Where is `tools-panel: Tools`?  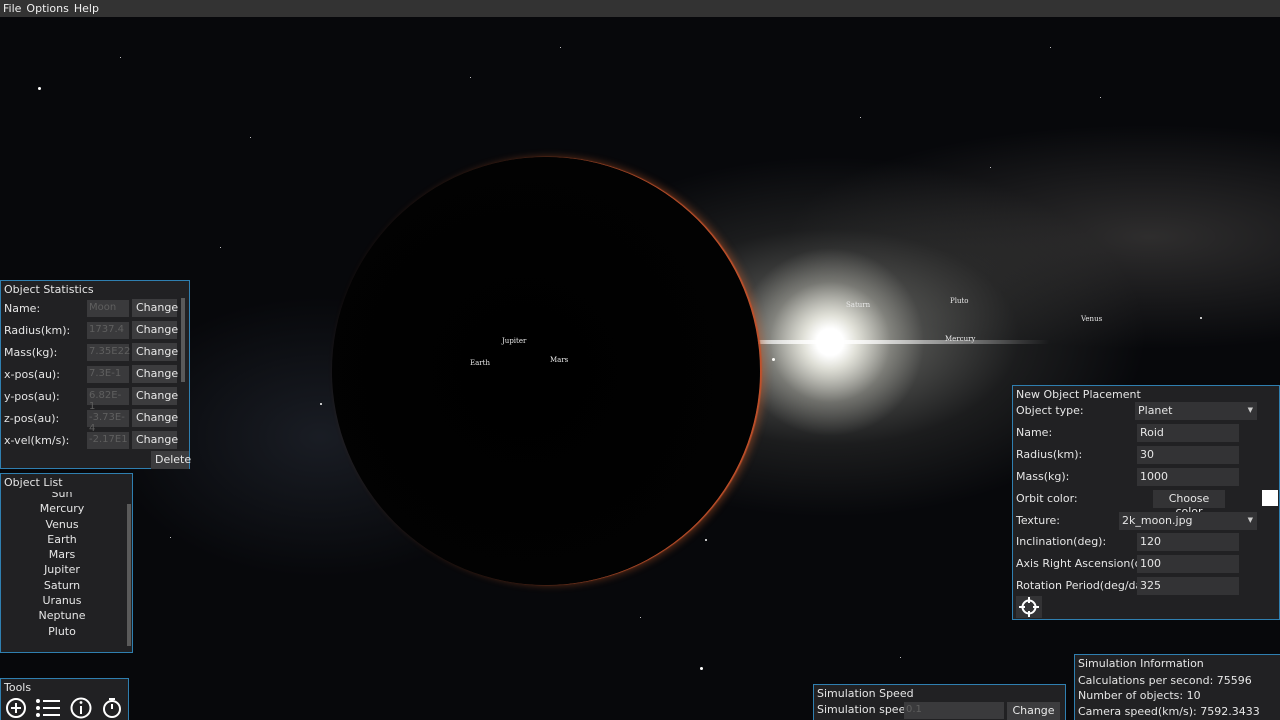
tools-panel: Tools is located at coordinates (64, 699).